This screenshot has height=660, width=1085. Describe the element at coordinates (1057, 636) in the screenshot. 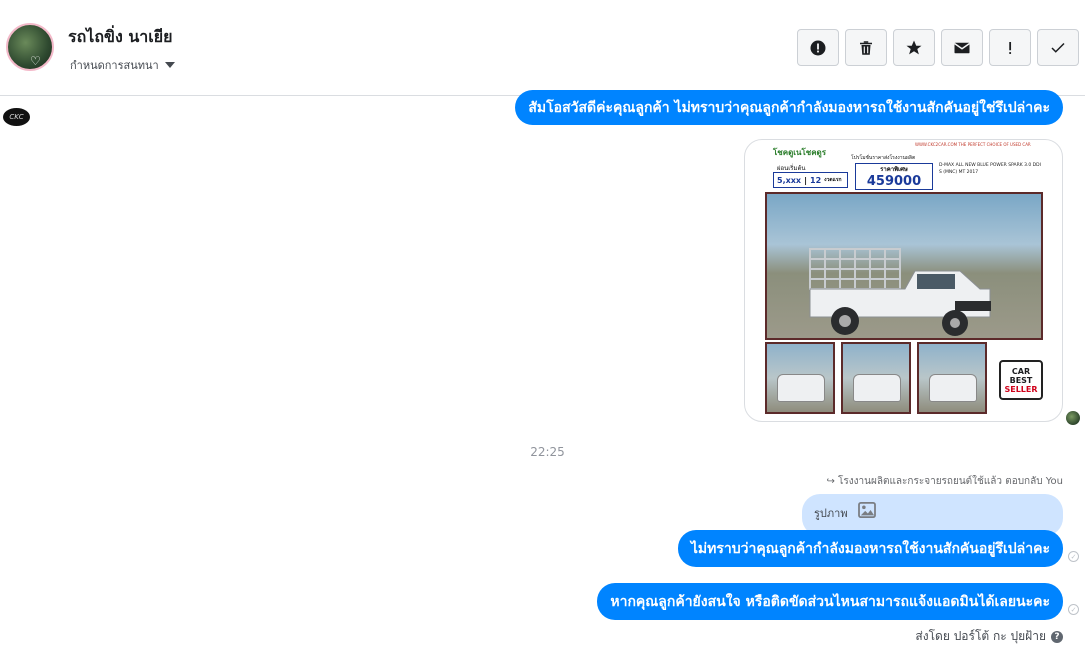

I see `help-icon: ?` at that location.